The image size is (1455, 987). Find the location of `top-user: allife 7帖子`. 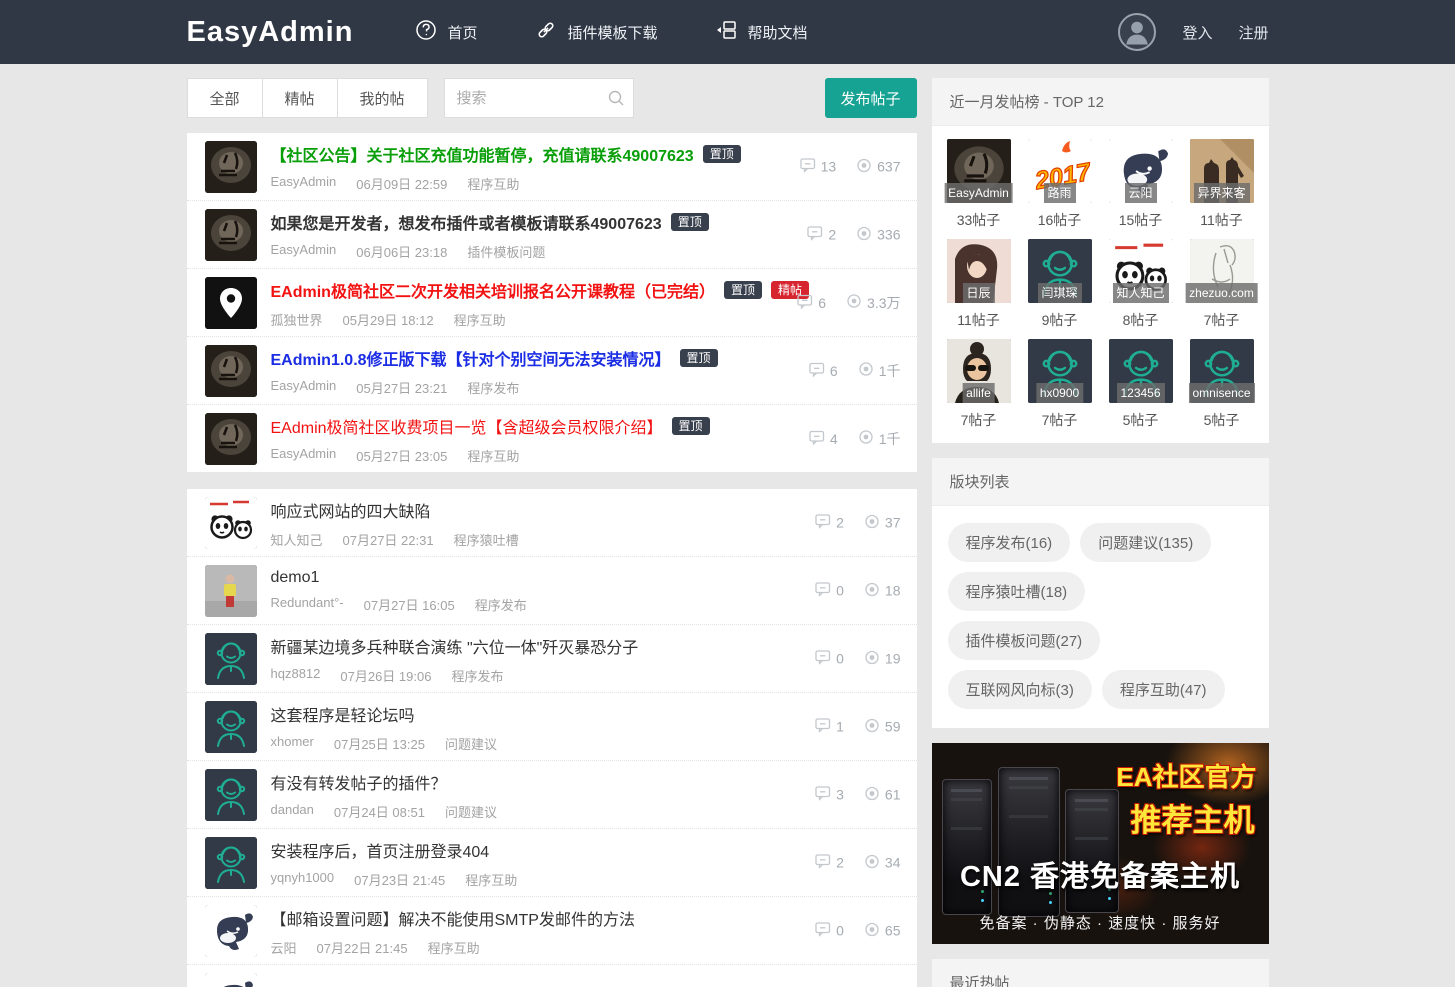

top-user: allife 7帖子 is located at coordinates (979, 384).